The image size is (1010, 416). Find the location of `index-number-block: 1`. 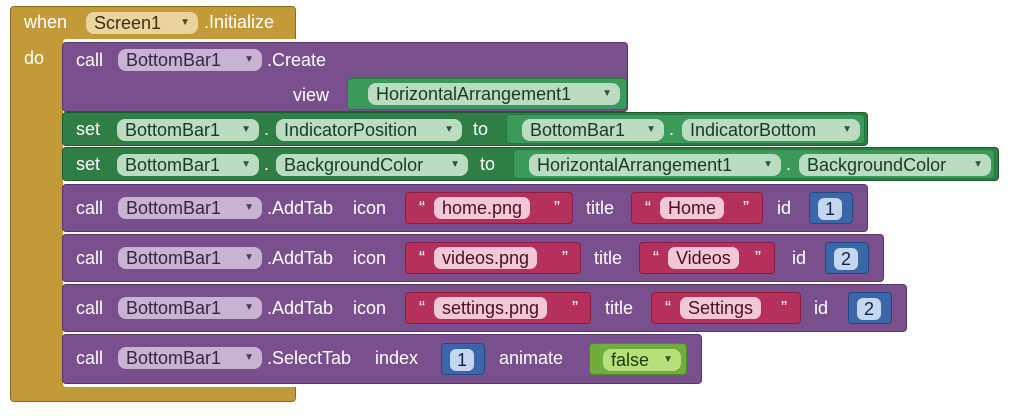

index-number-block: 1 is located at coordinates (463, 359).